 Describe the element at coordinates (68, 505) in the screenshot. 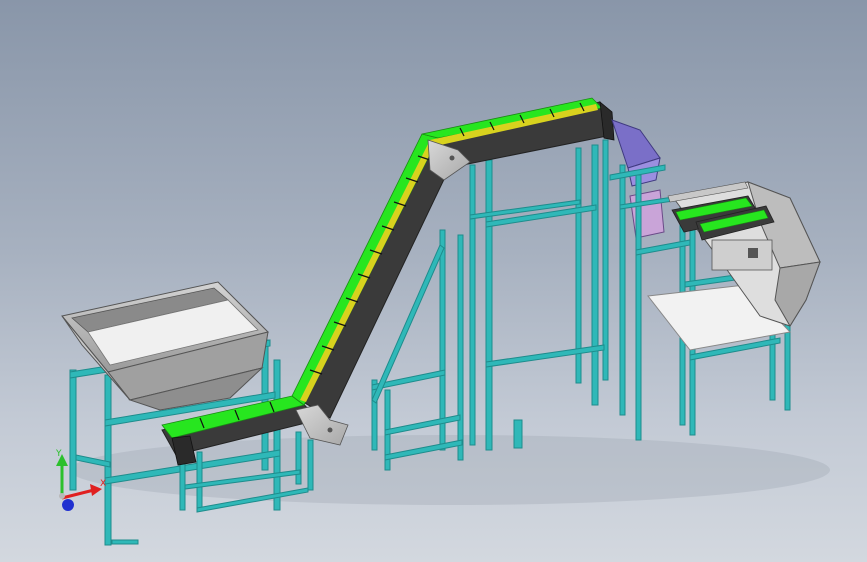

I see `triad-z-axis` at that location.